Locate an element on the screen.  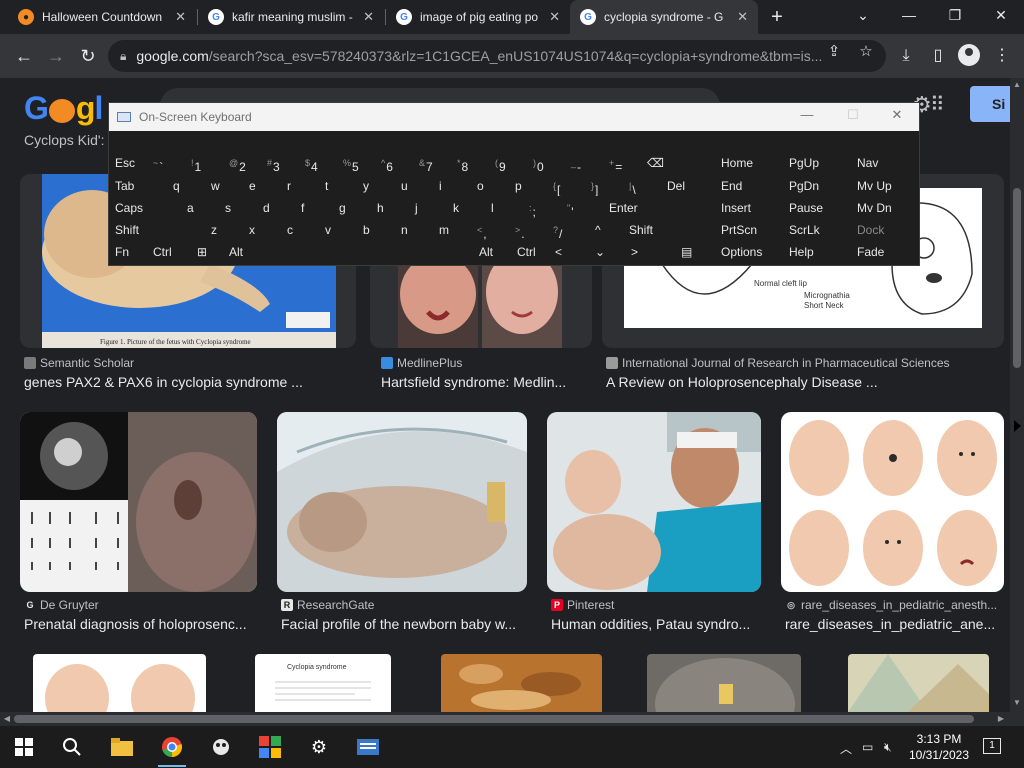
key-nav: Nav is located at coordinates (884, 163).